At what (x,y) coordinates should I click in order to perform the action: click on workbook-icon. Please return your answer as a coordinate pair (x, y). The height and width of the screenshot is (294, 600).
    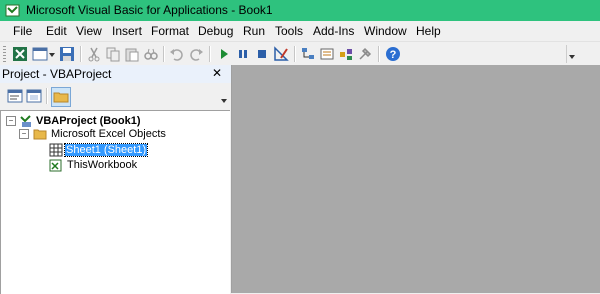
    Looking at the image, I should click on (55, 165).